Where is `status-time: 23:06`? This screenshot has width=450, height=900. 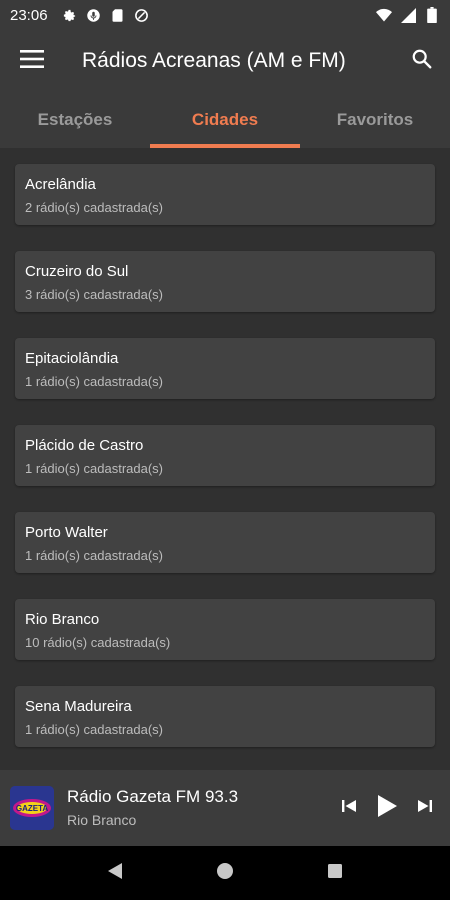
status-time: 23:06 is located at coordinates (29, 15).